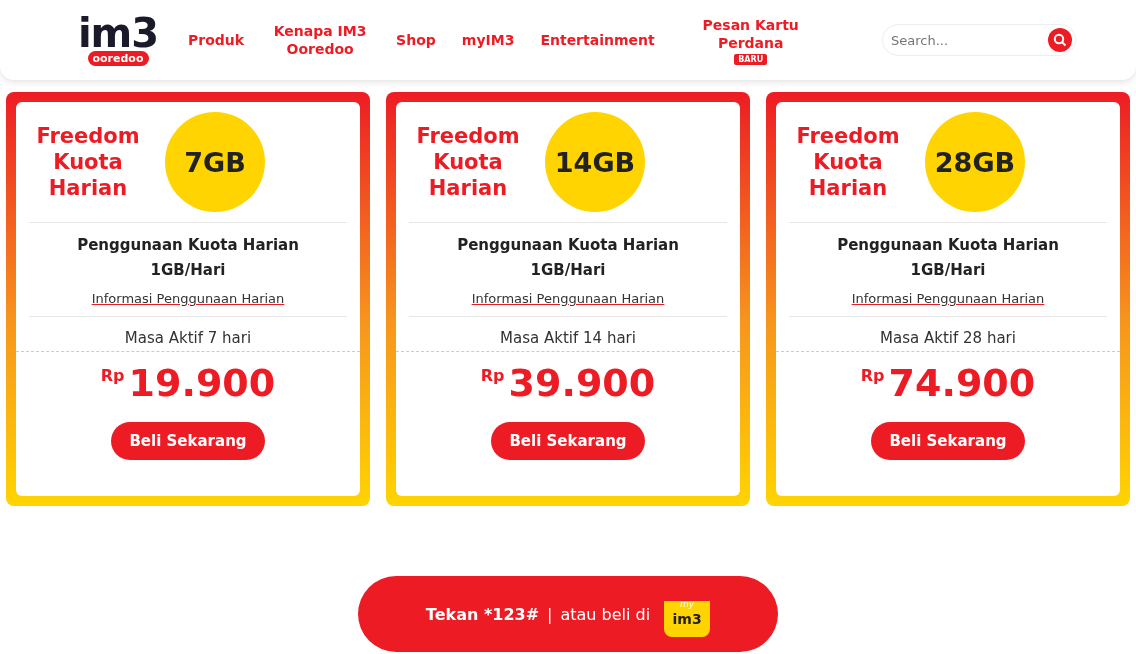 This screenshot has width=1136, height=654. I want to click on brand-logo: im3 ooredoo, so click(118, 40).